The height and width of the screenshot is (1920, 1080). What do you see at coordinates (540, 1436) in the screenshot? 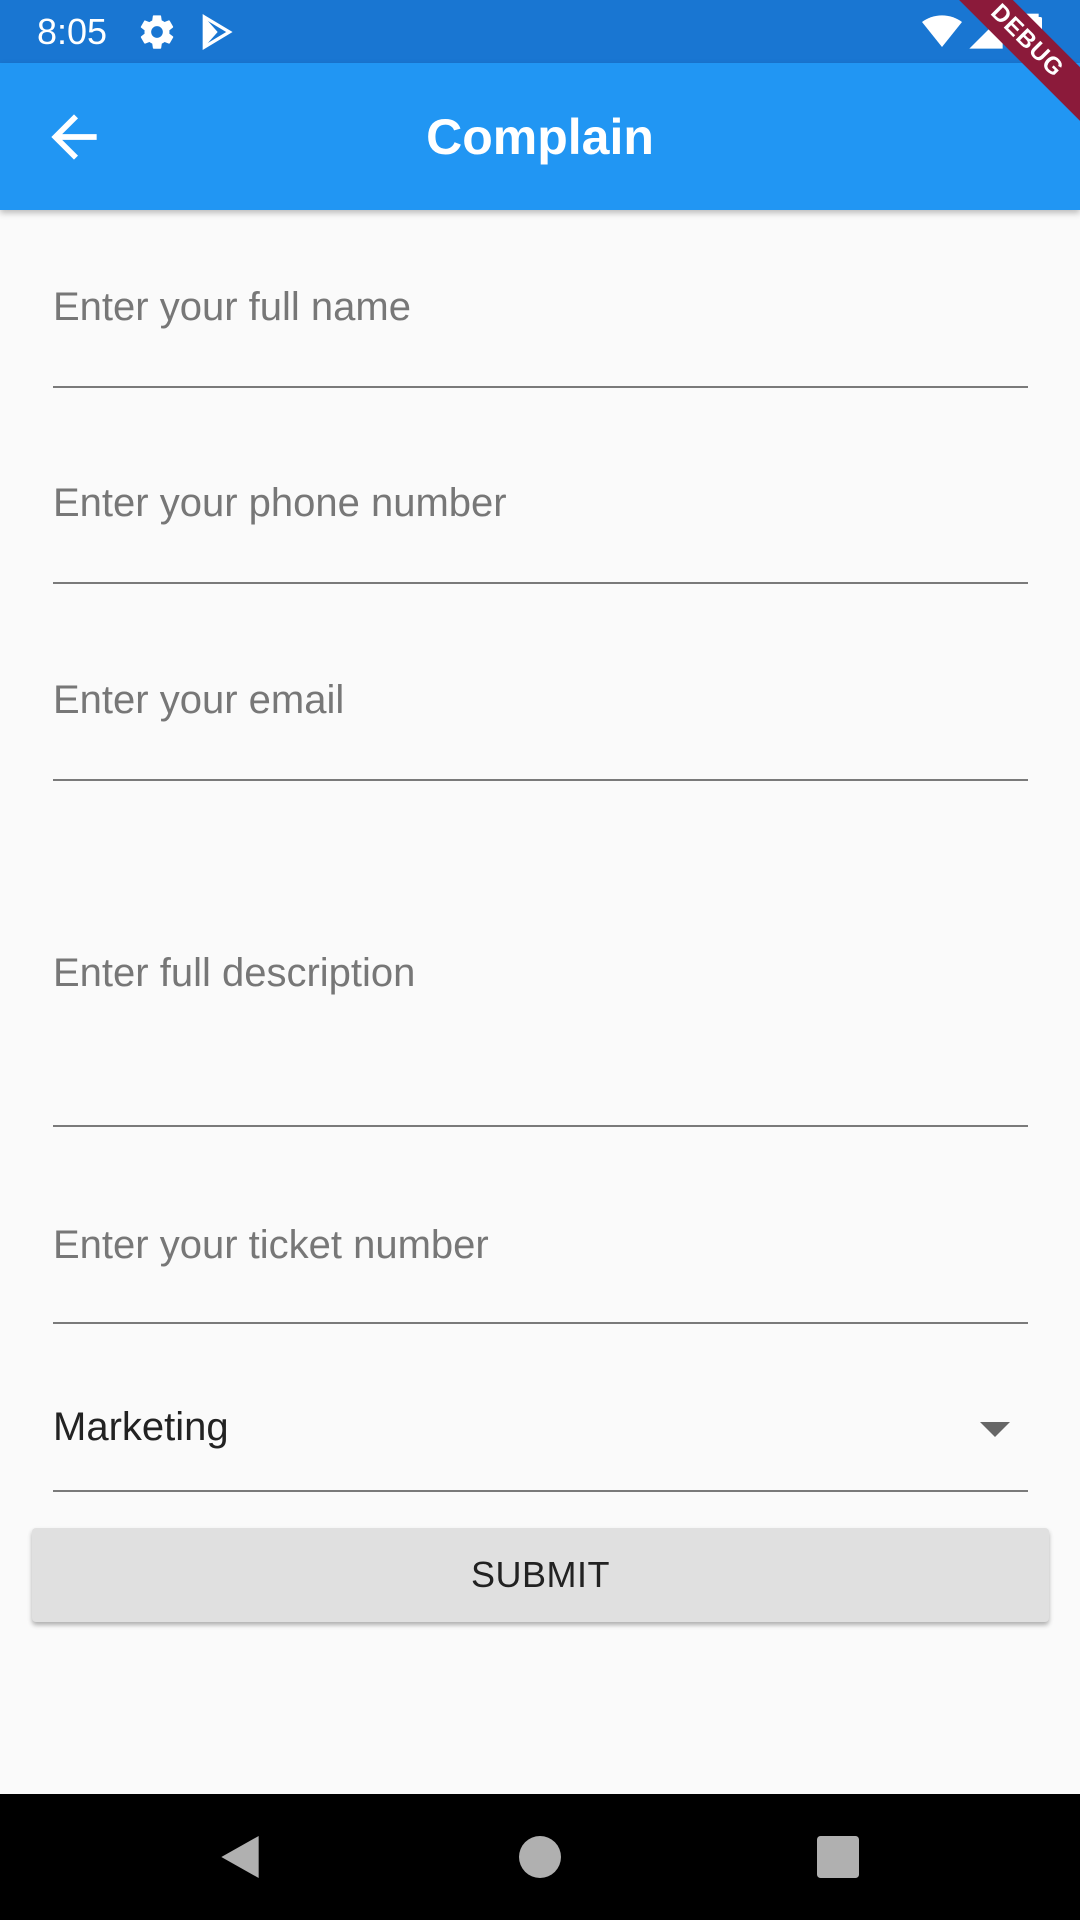
I see `category-dropdown: Marketing` at bounding box center [540, 1436].